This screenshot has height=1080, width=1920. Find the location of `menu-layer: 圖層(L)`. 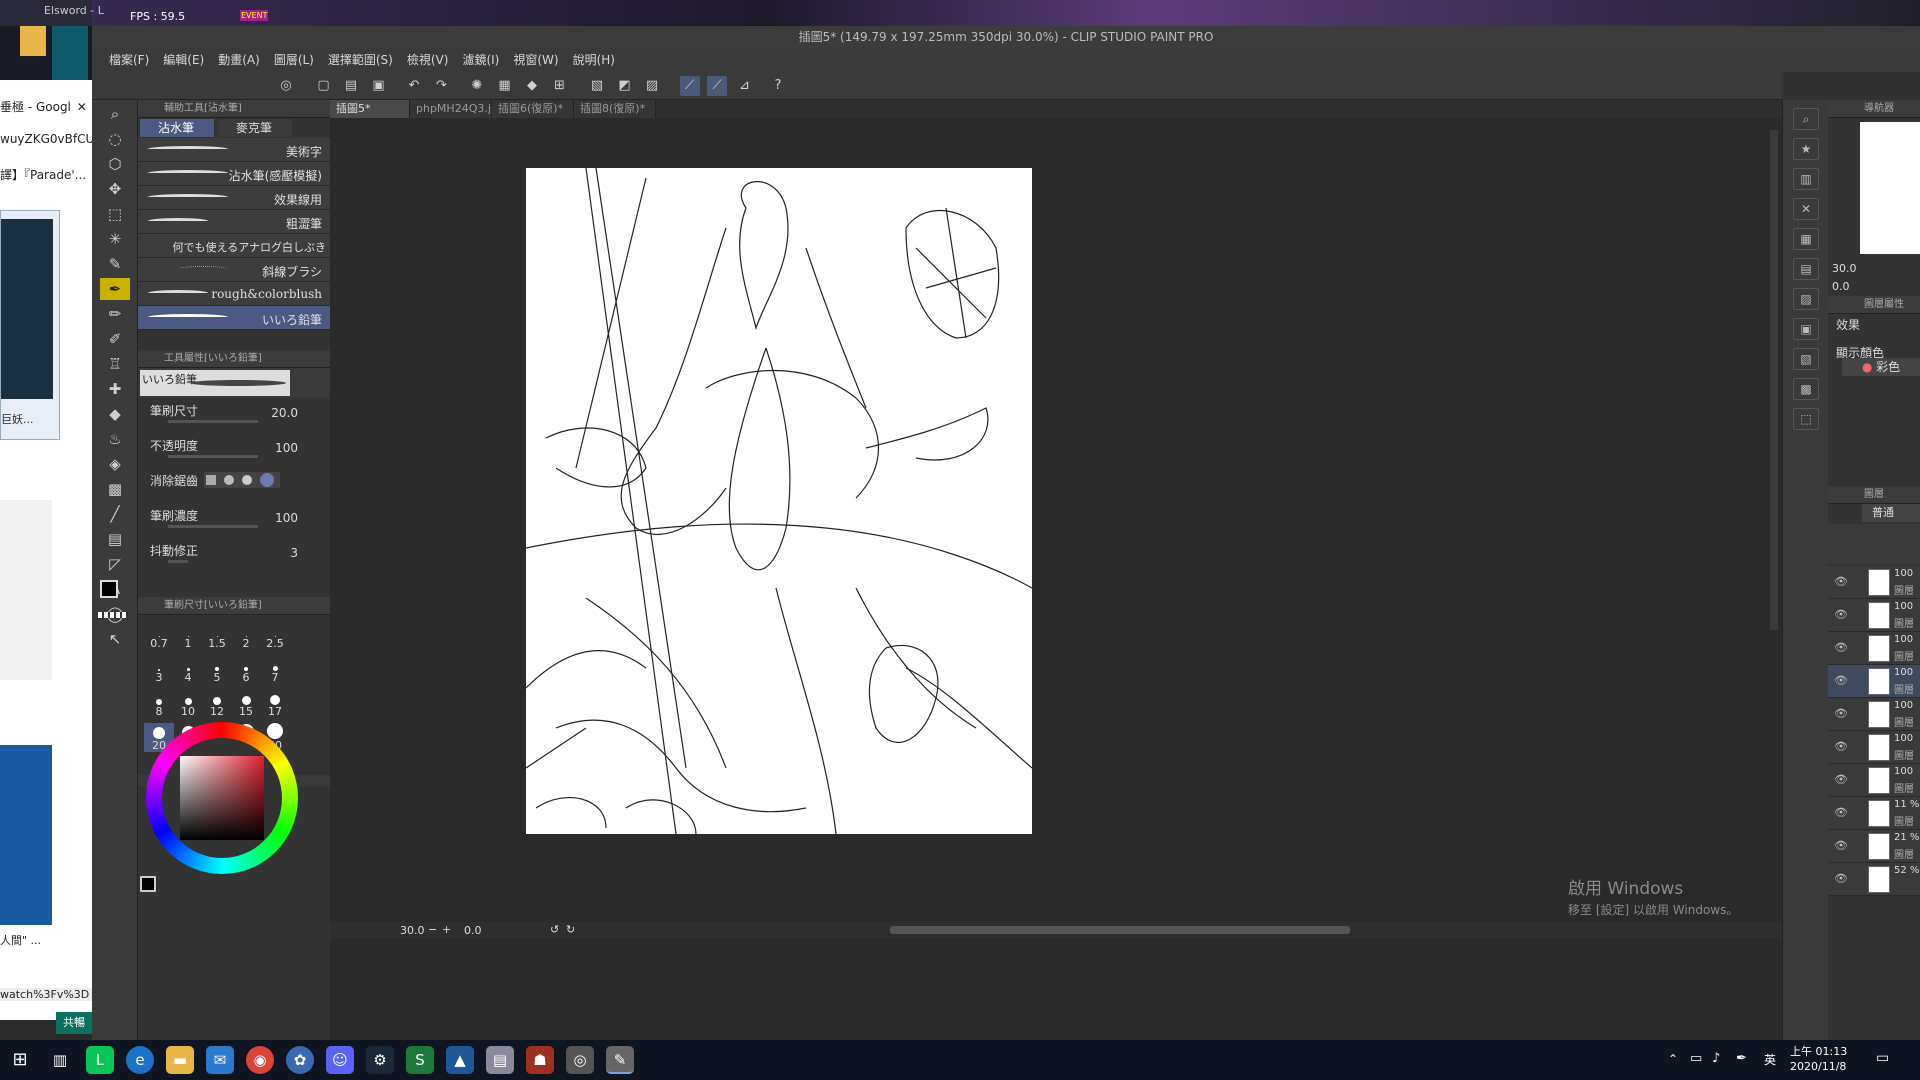

menu-layer: 圖層(L) is located at coordinates (294, 60).